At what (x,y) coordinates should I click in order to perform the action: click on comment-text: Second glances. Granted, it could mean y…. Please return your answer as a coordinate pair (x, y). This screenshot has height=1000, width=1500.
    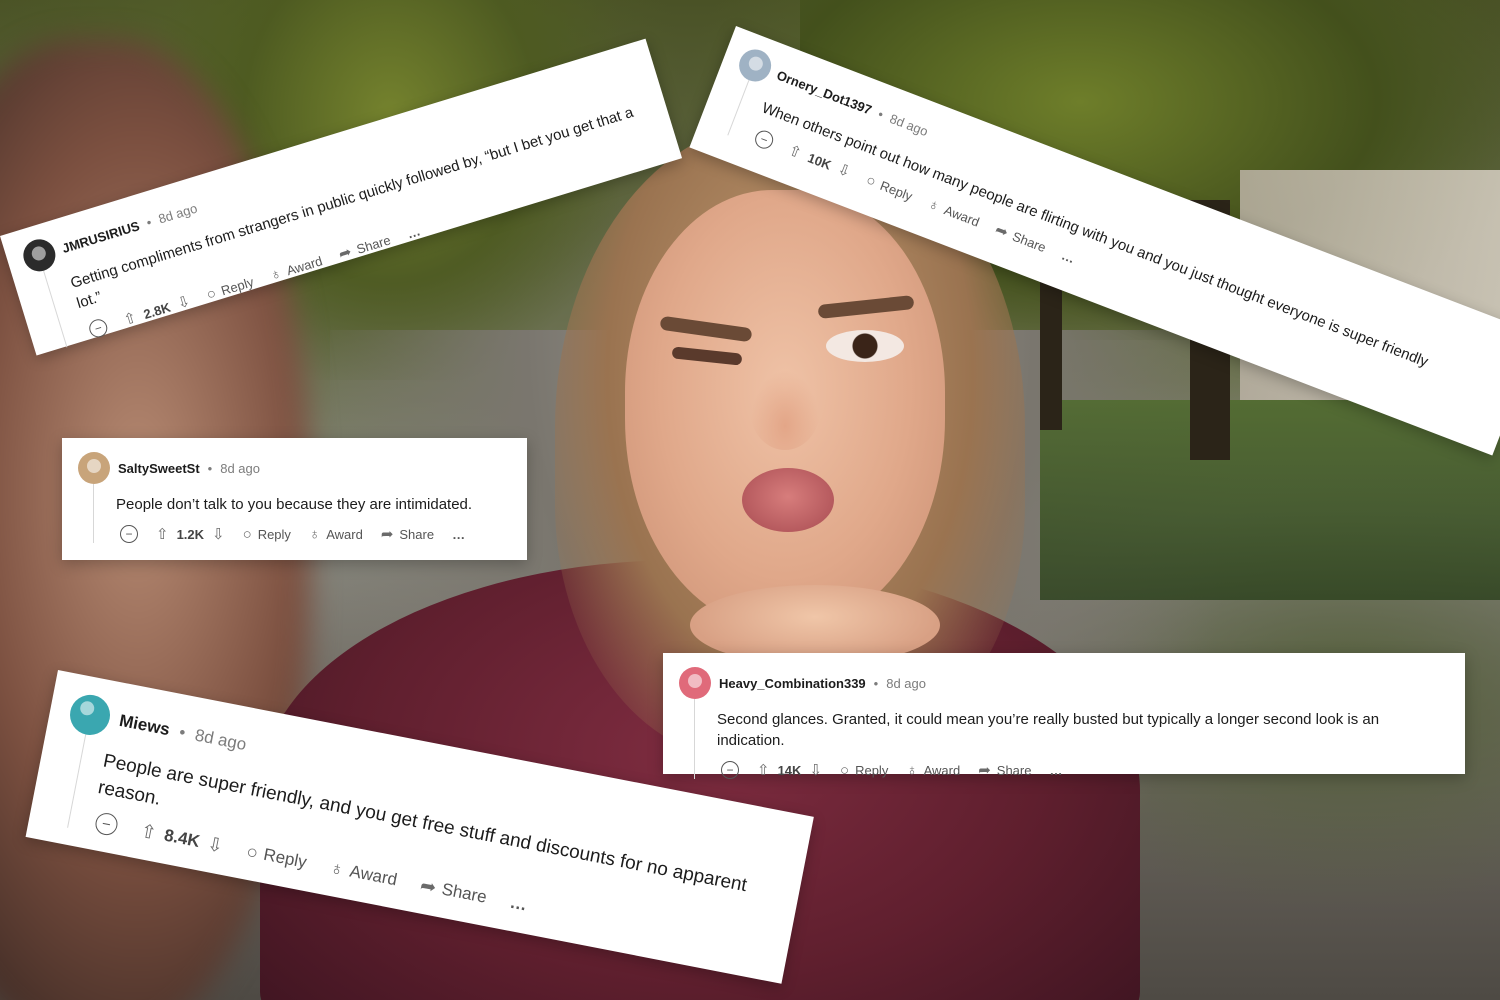
    Looking at the image, I should click on (1048, 730).